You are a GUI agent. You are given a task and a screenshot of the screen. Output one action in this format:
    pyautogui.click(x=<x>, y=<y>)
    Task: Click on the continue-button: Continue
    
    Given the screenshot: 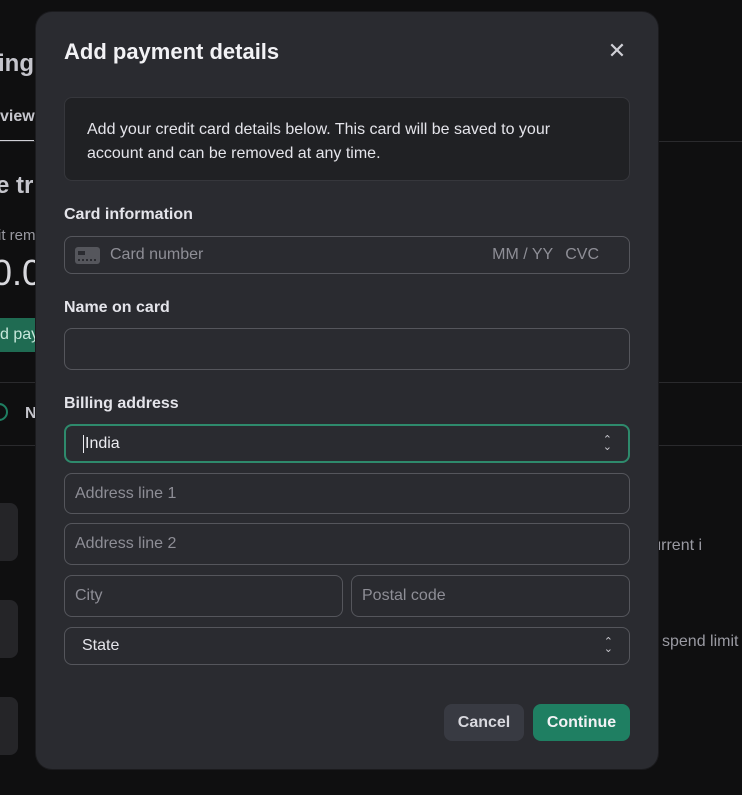 What is the action you would take?
    pyautogui.click(x=581, y=722)
    